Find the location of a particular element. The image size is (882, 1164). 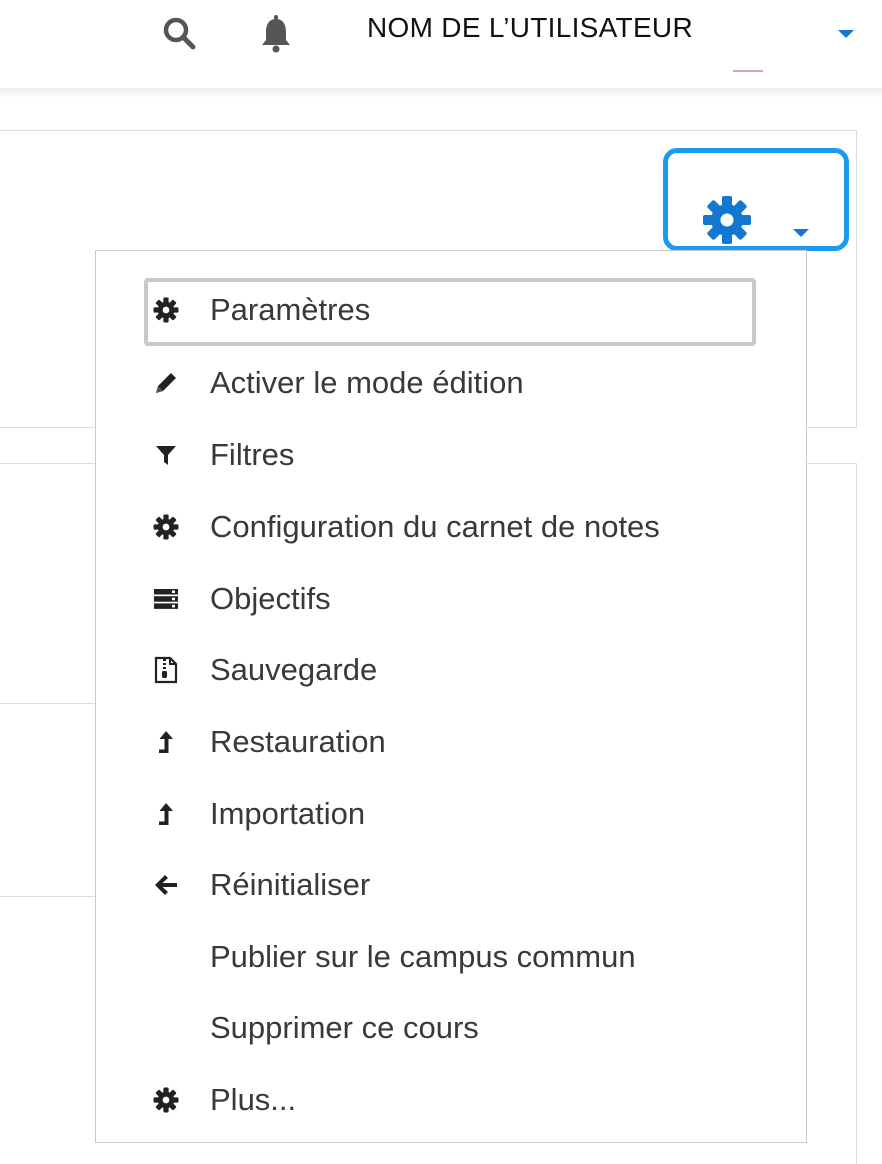

server-icon is located at coordinates (166, 599).